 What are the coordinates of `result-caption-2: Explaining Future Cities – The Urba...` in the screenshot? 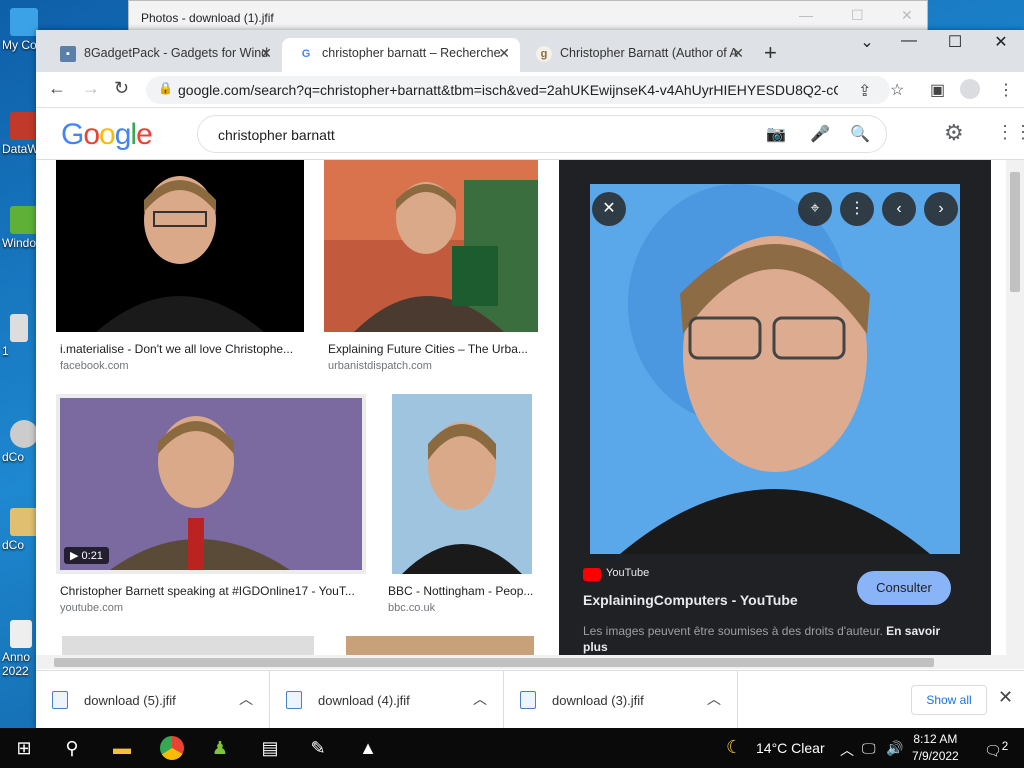 It's located at (431, 349).